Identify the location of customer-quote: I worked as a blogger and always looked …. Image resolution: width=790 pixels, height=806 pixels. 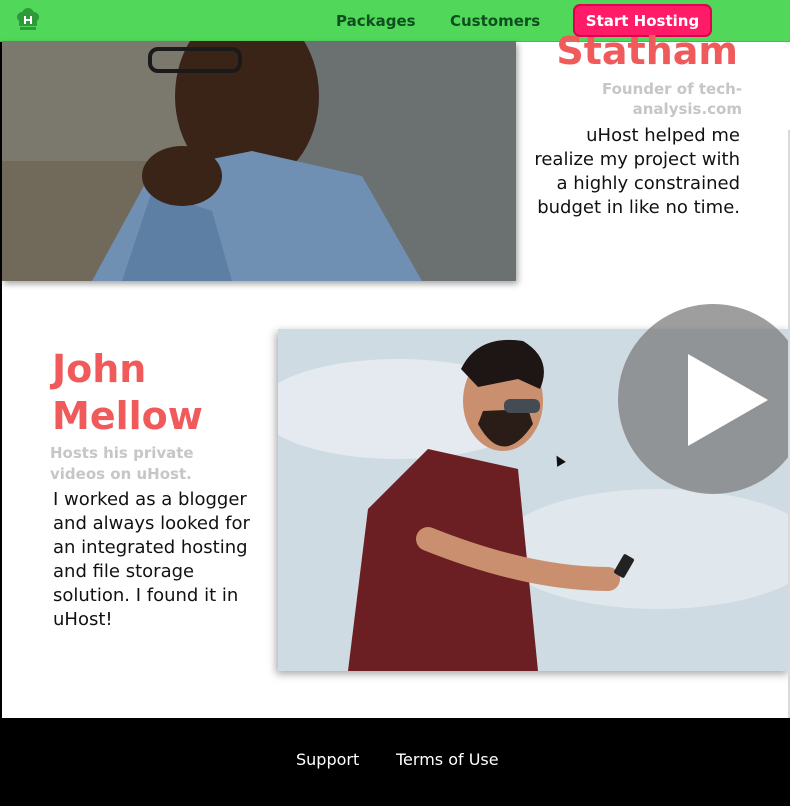
(151, 559).